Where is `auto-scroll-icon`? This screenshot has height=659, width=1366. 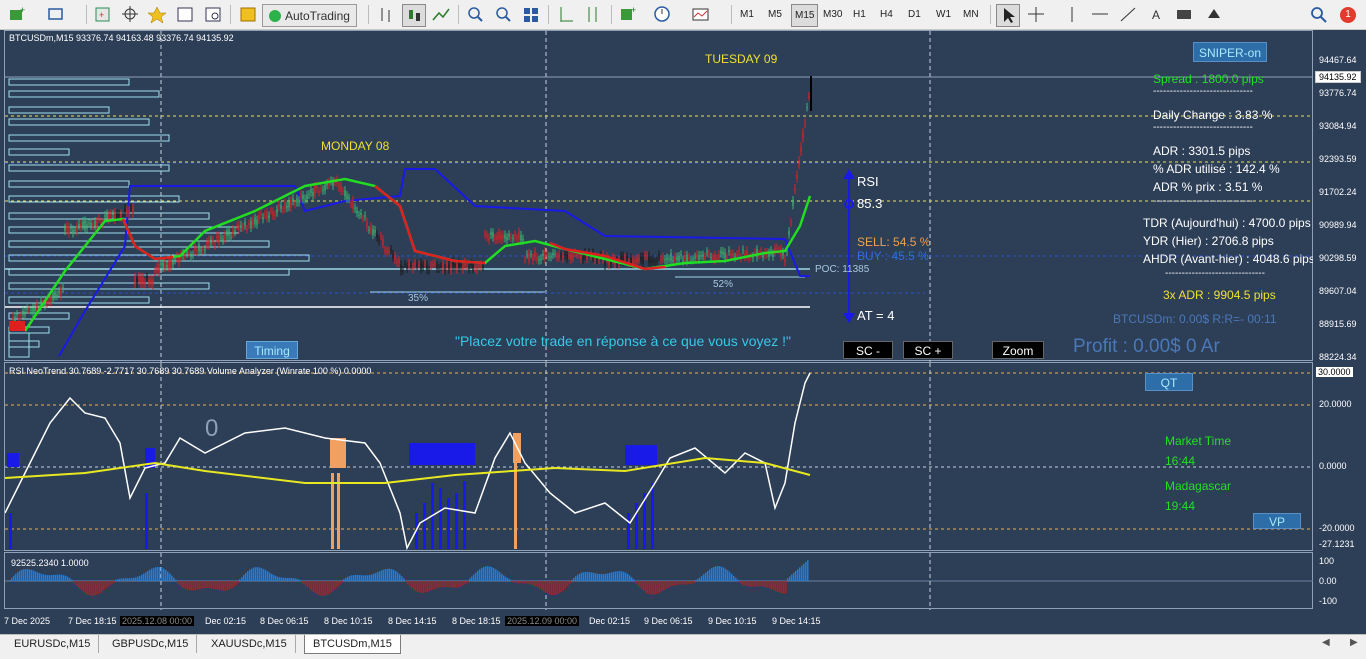
auto-scroll-icon is located at coordinates (594, 14).